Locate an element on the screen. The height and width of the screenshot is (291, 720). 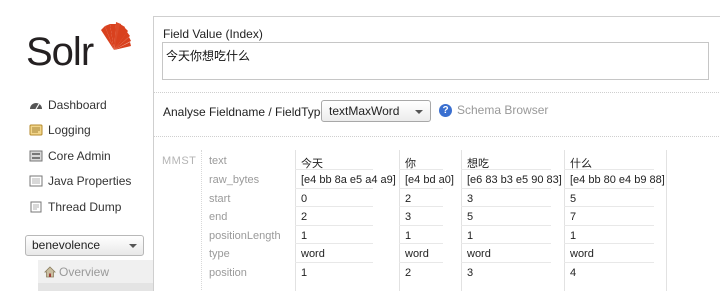
token-text: 想吃 is located at coordinates (478, 163).